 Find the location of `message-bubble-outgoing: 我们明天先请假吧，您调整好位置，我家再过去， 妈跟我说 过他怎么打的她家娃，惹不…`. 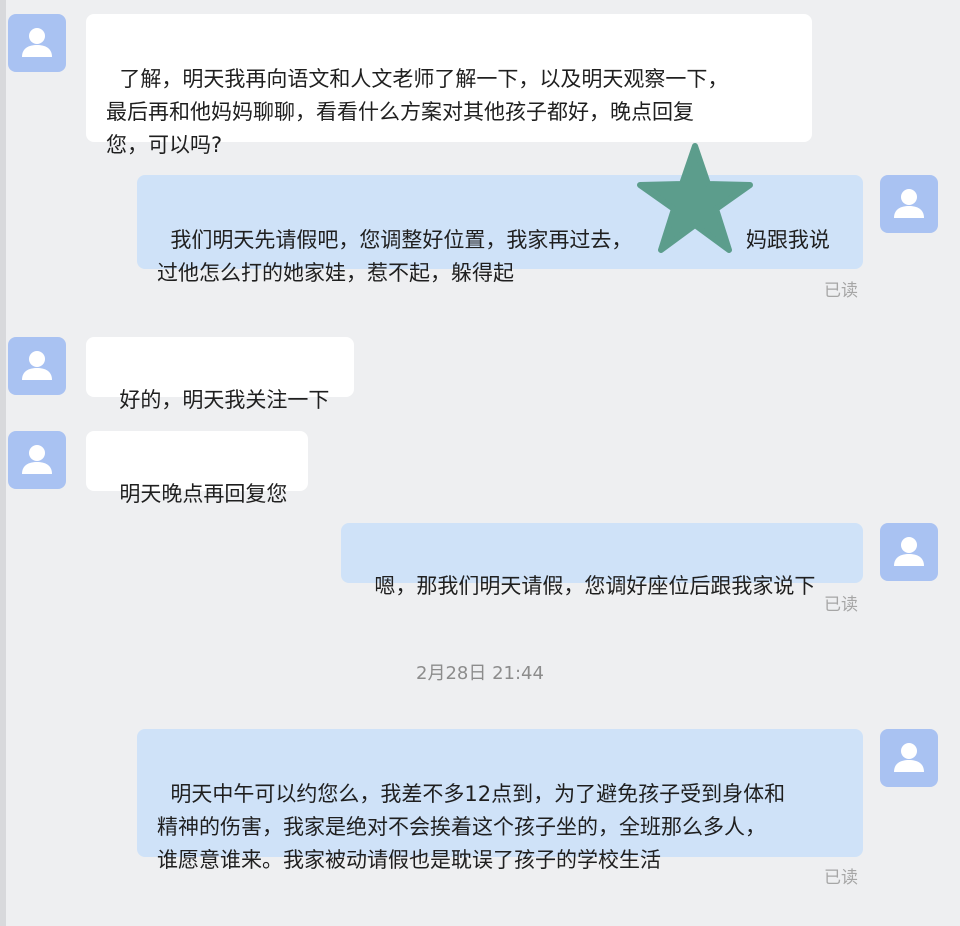

message-bubble-outgoing: 我们明天先请假吧，您调整好位置，我家再过去， 妈跟我说 过他怎么打的她家娃，惹不… is located at coordinates (500, 230).